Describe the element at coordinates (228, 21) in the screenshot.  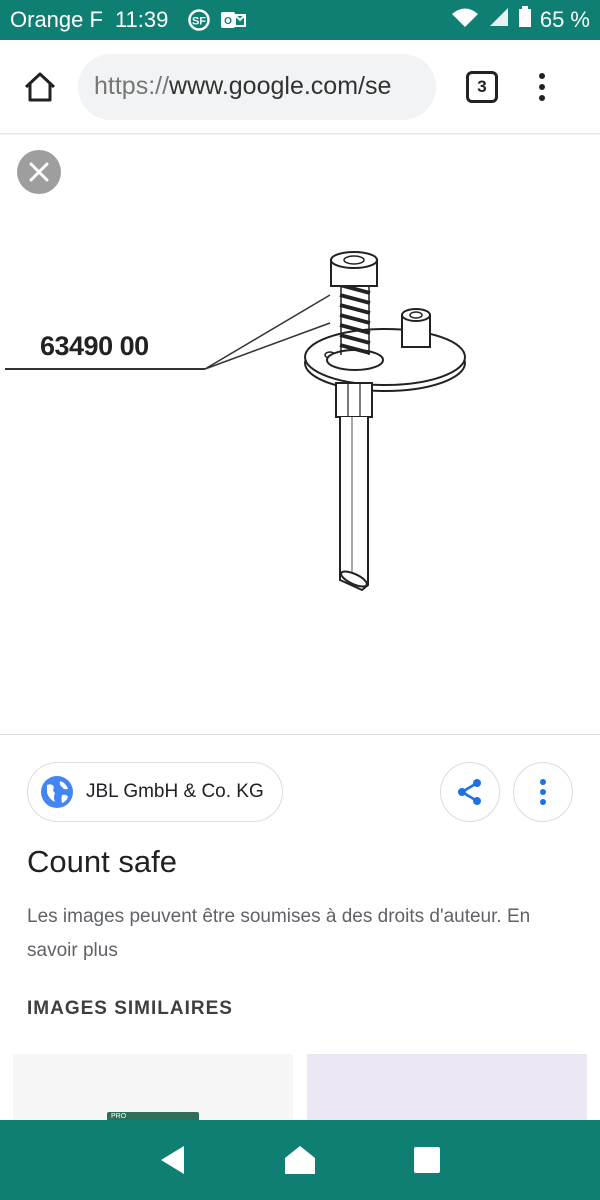
I see `svg-text: O` at that location.